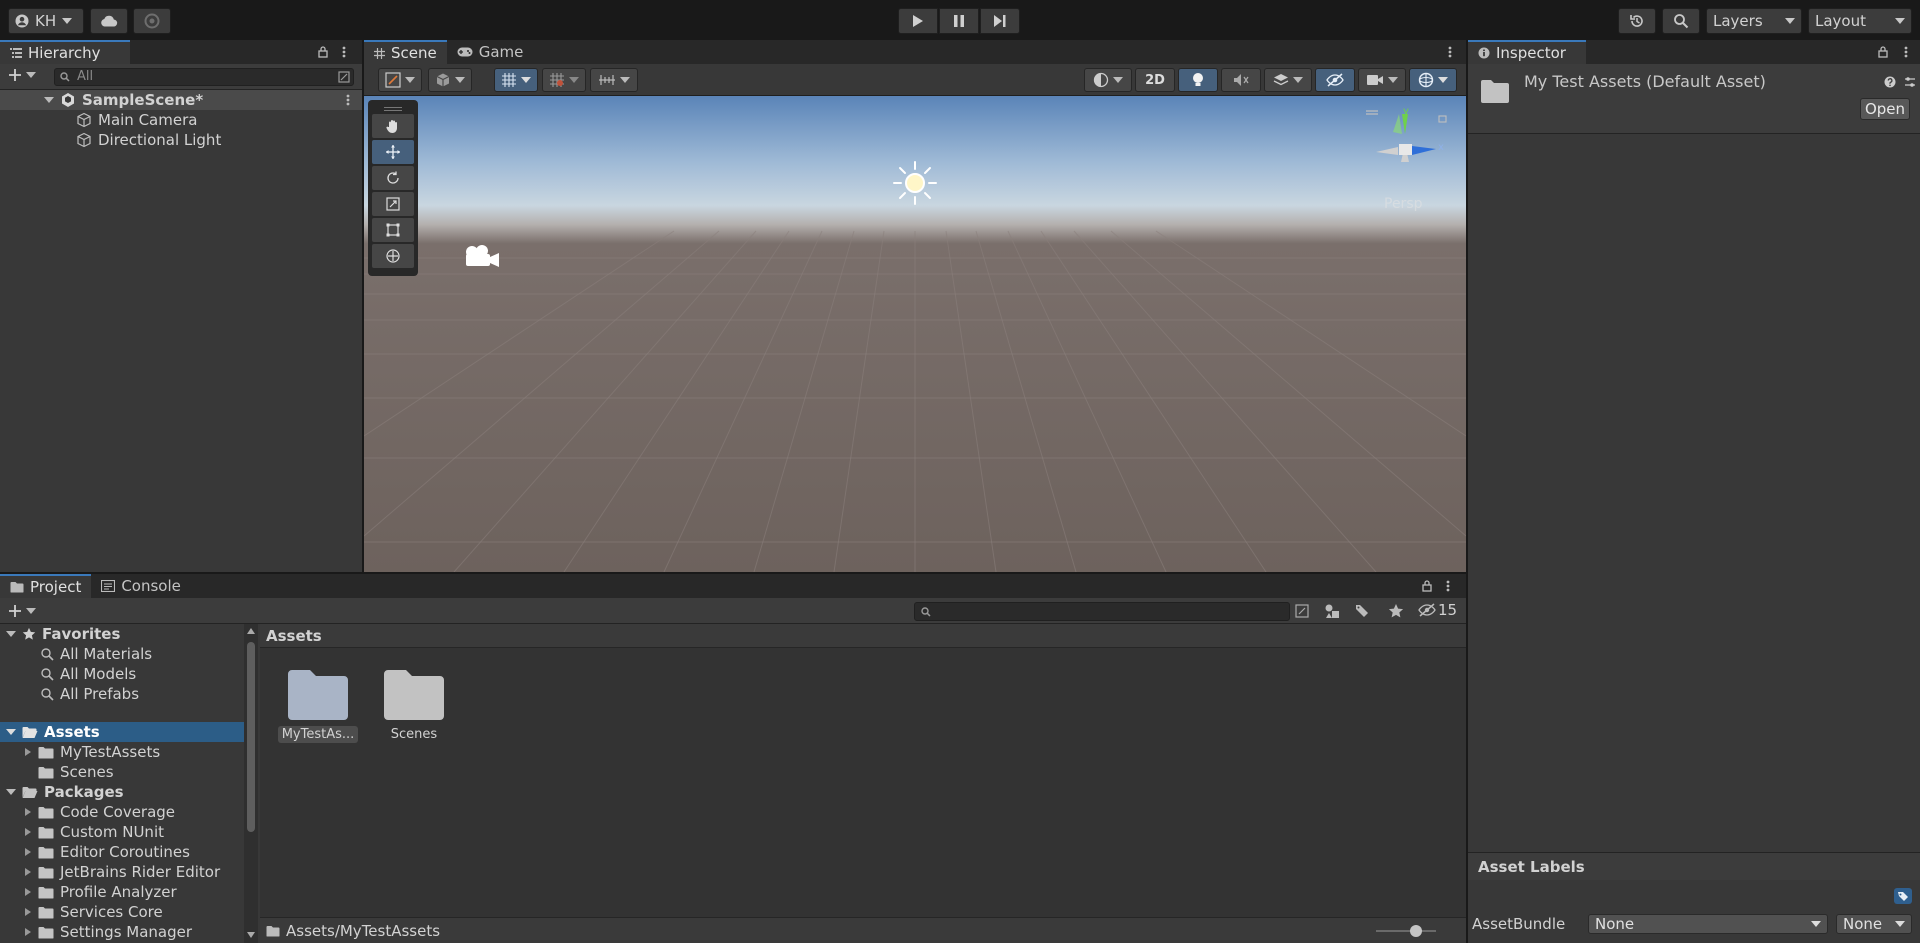  Describe the element at coordinates (1754, 21) in the screenshot. I see `layers-dropdown: Layers` at that location.